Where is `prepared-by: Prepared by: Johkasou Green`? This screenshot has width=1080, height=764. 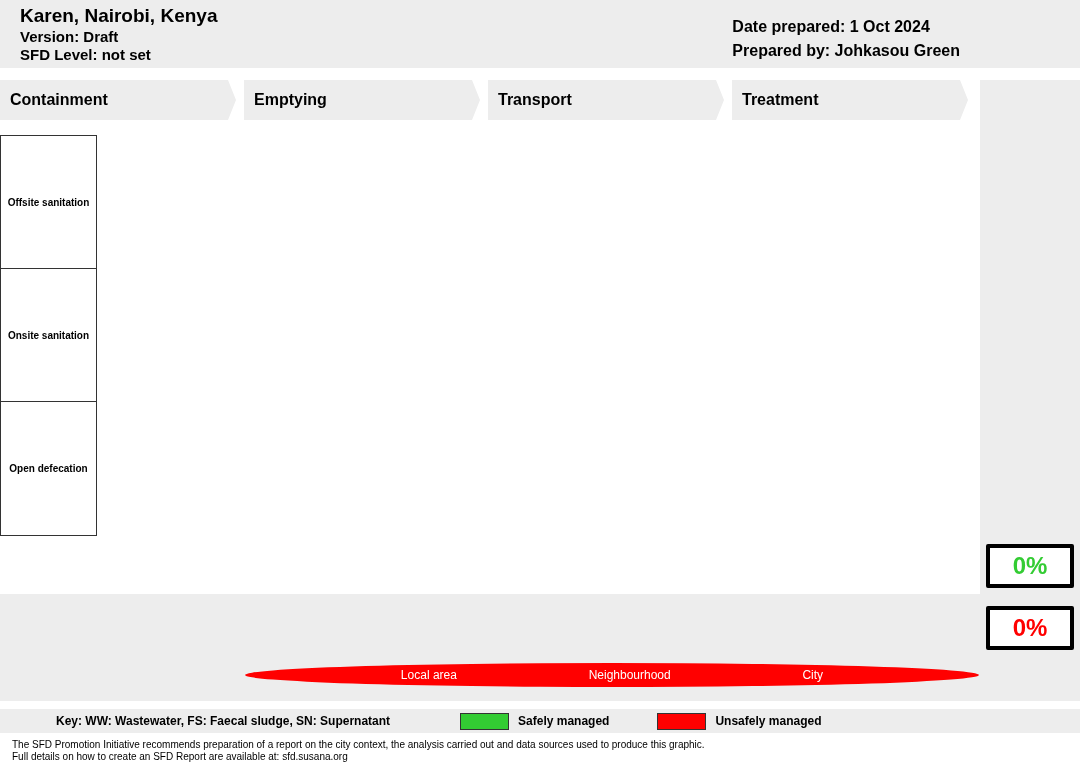
prepared-by: Prepared by: Johkasou Green is located at coordinates (846, 51).